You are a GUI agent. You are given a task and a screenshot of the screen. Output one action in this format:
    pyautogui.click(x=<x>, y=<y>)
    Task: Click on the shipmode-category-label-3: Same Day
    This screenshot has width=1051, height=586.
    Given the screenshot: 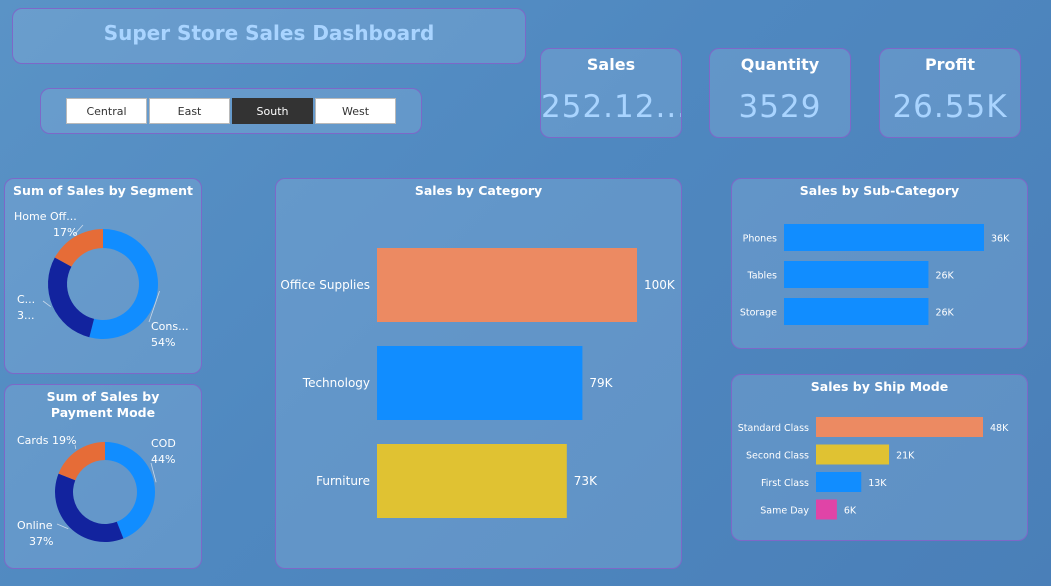 What is the action you would take?
    pyautogui.click(x=784, y=511)
    